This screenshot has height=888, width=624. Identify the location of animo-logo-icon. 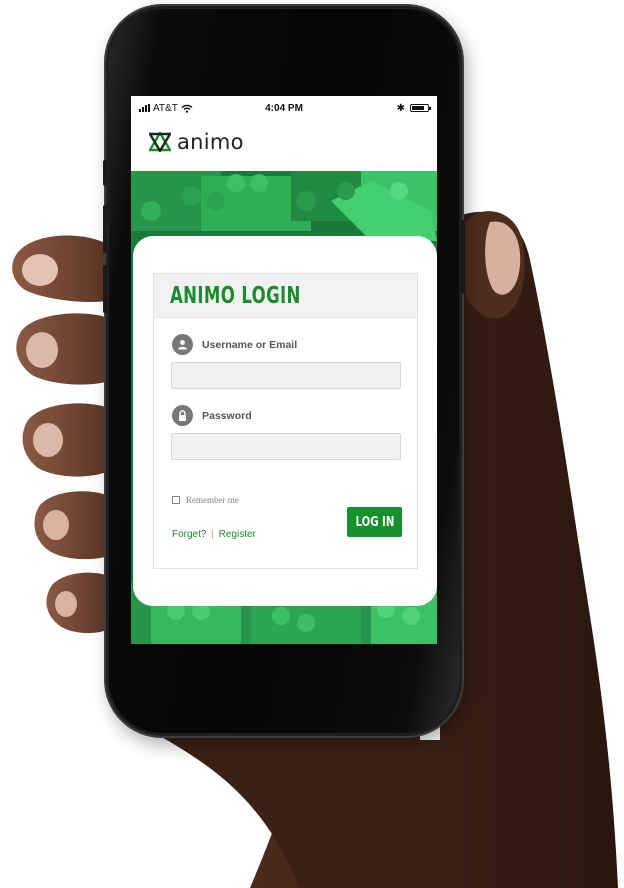
(160, 142).